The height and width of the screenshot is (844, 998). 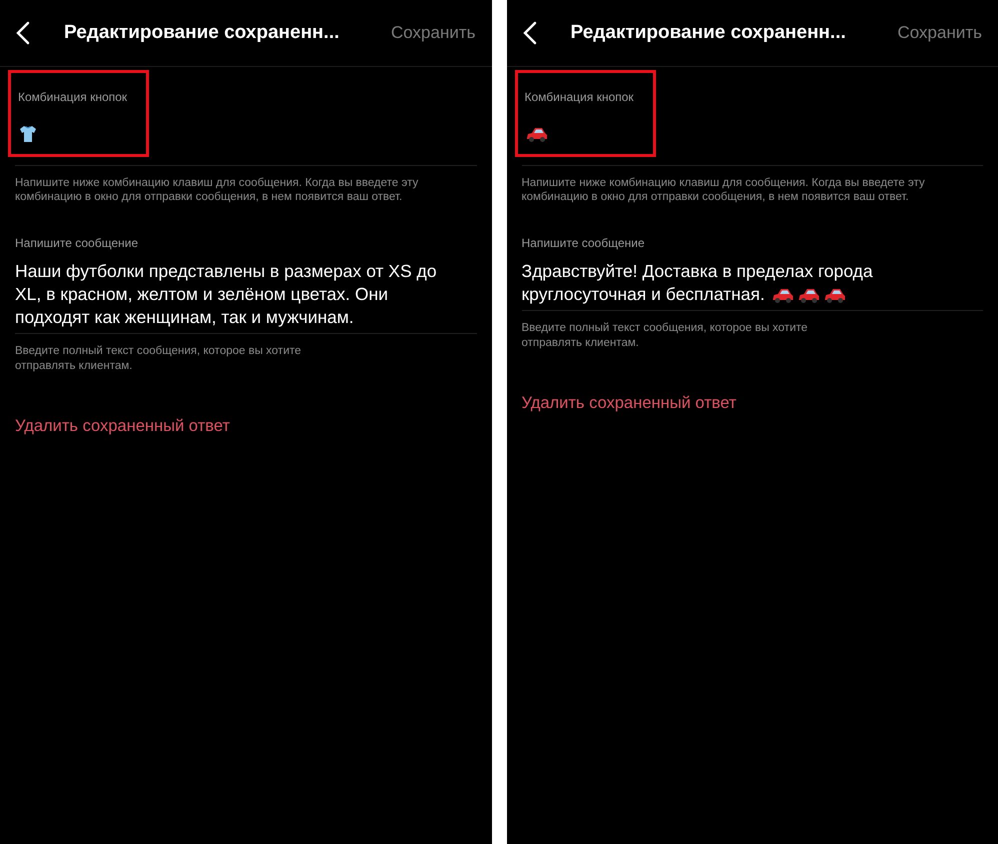 I want to click on shirt-icon, so click(x=28, y=134).